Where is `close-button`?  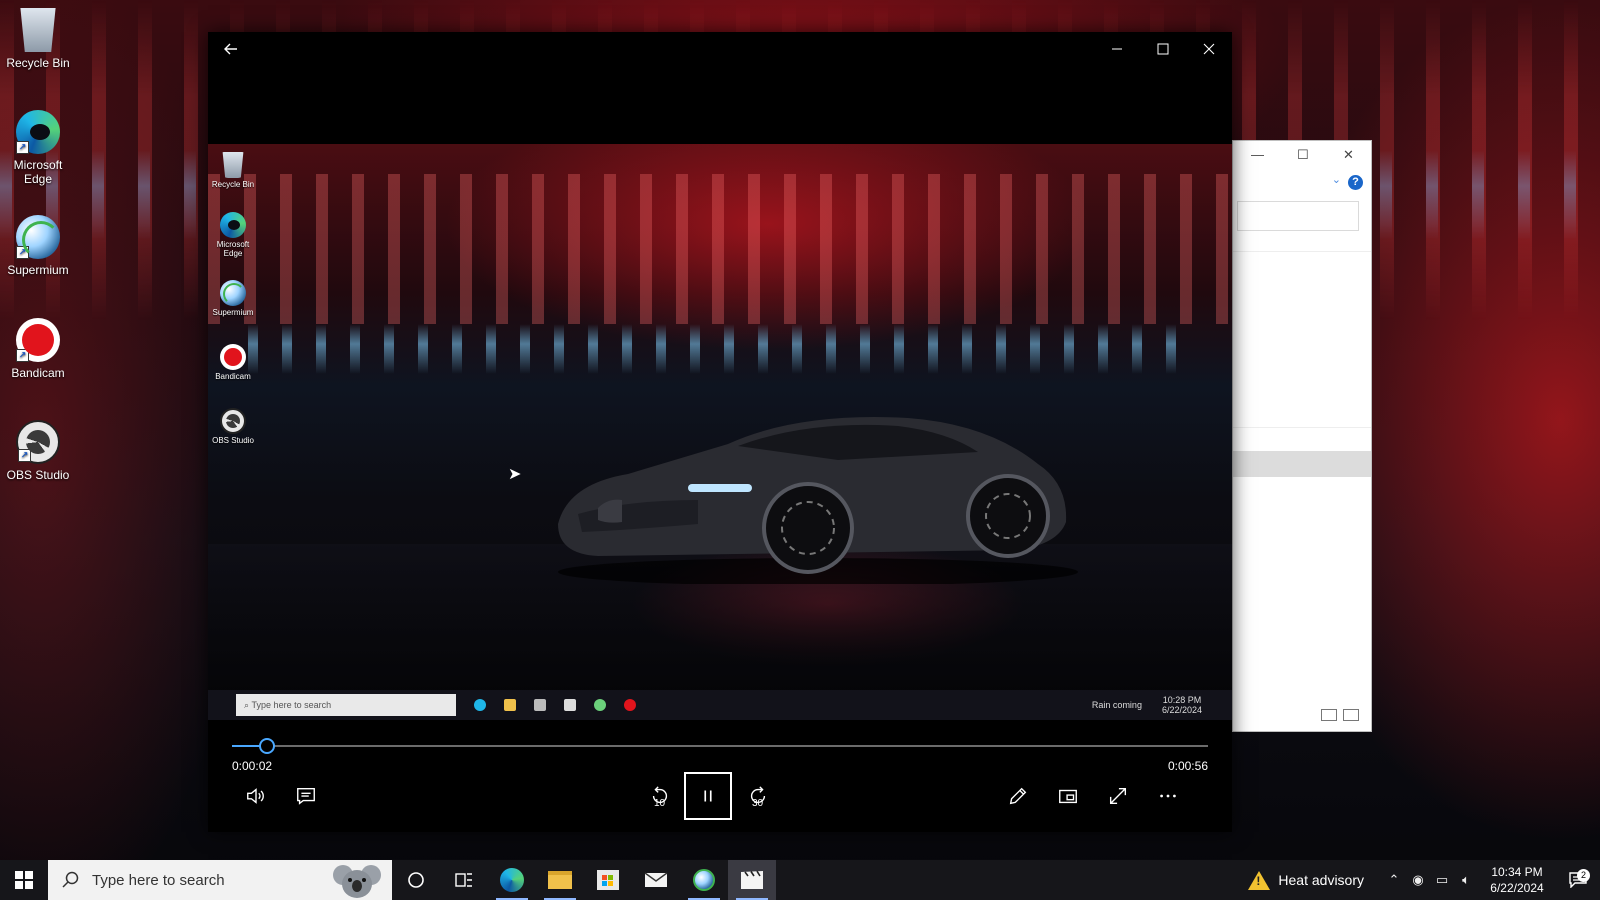 close-button is located at coordinates (1209, 49).